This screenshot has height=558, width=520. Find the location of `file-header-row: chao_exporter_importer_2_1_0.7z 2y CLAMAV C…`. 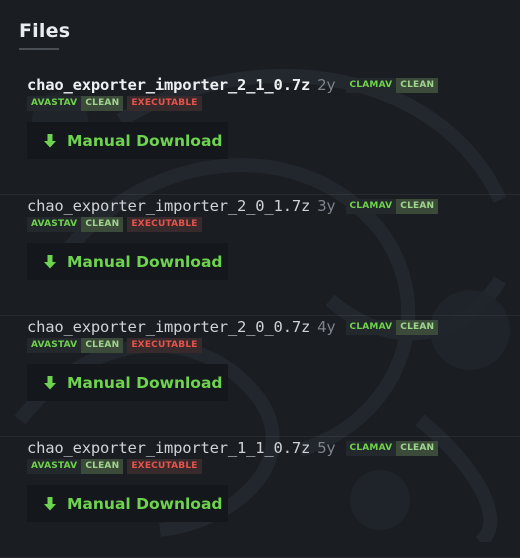

file-header-row: chao_exporter_importer_2_1_0.7z 2y CLAMAV C… is located at coordinates (233, 85).